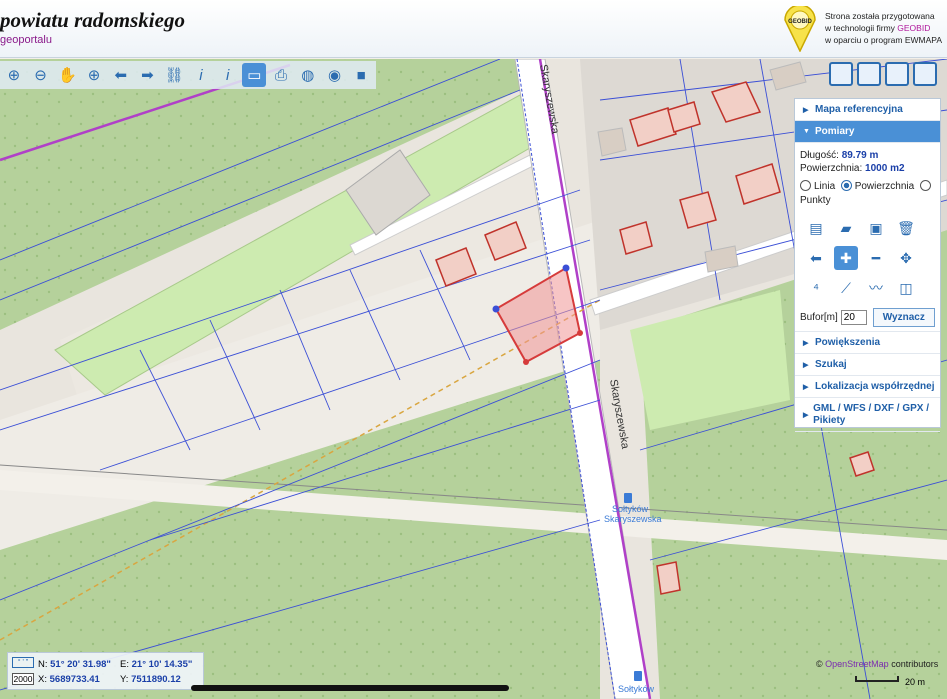  I want to click on accordion-coord-location: ▶ Lokalizacja współrzędnej, so click(867, 387).